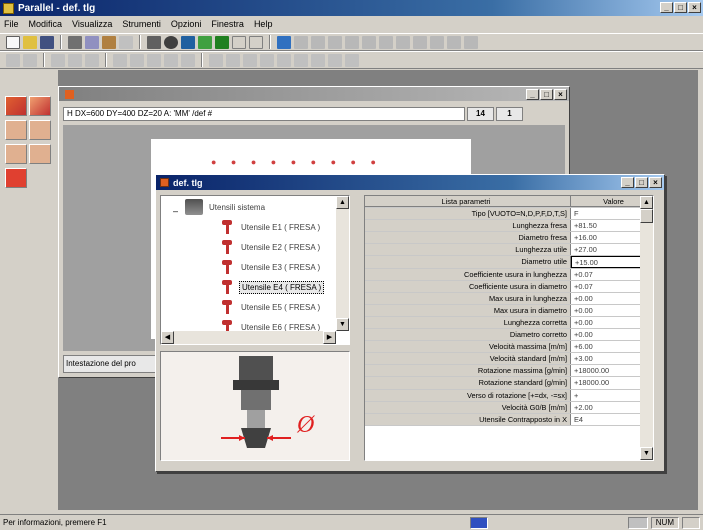 This screenshot has height=530, width=703. What do you see at coordinates (270, 247) in the screenshot?
I see `tree-item: Utensile E2 ( FRESA )` at bounding box center [270, 247].